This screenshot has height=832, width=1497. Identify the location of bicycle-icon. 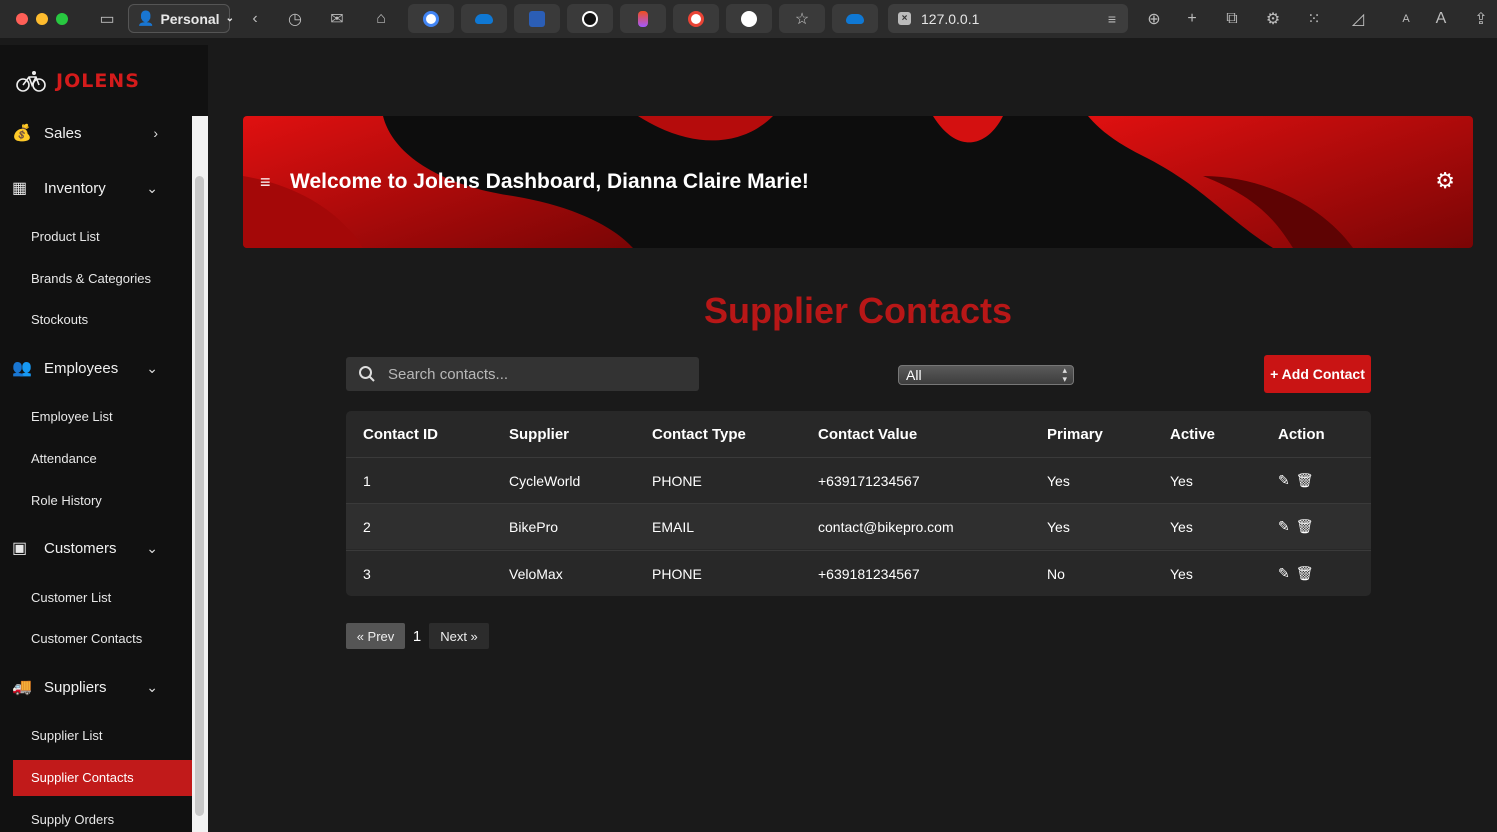
(31, 81).